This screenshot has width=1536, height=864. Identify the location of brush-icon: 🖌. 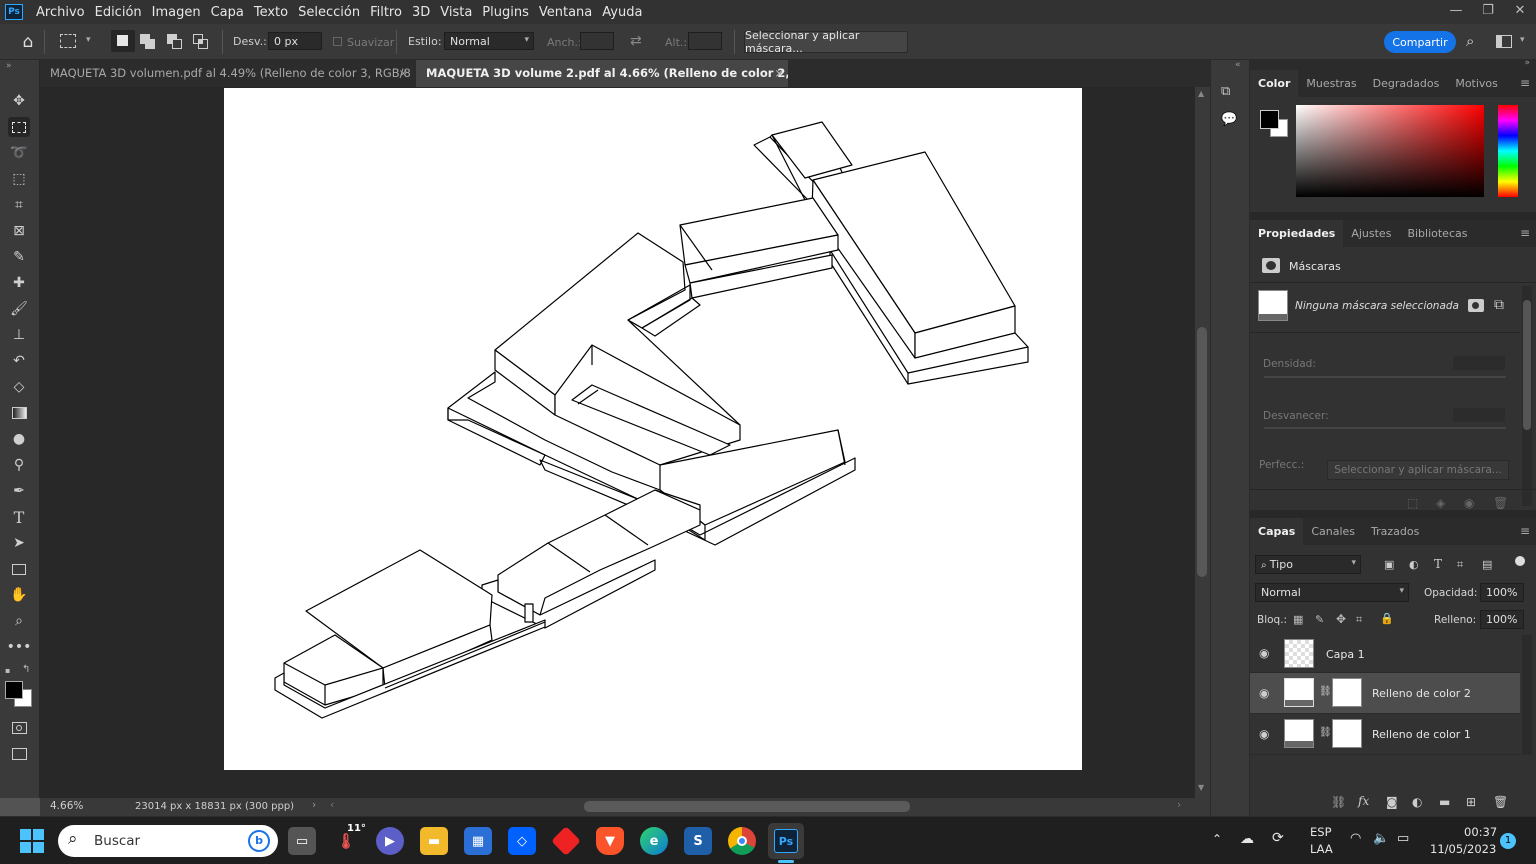
(19, 309).